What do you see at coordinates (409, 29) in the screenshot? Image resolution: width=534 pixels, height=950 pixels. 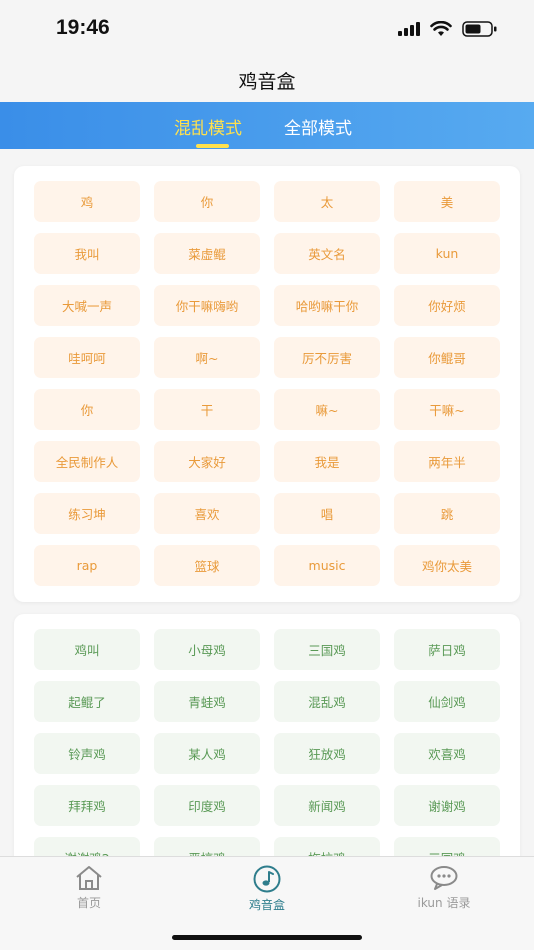 I see `signal-icon` at bounding box center [409, 29].